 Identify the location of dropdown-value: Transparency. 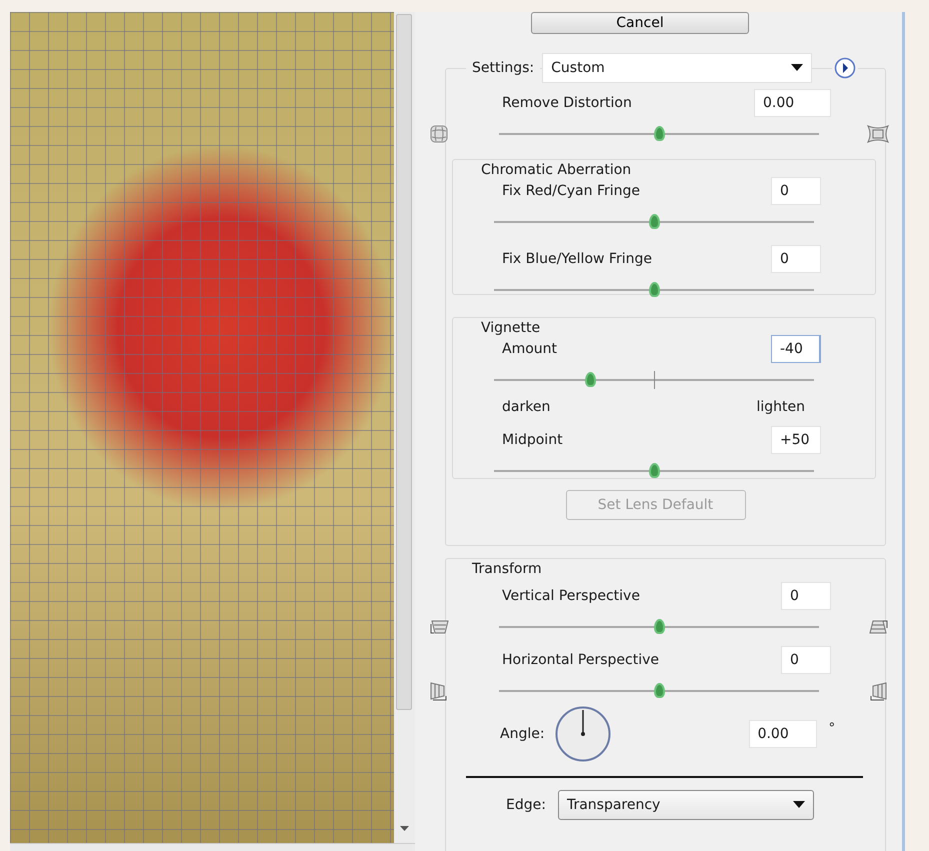
(613, 805).